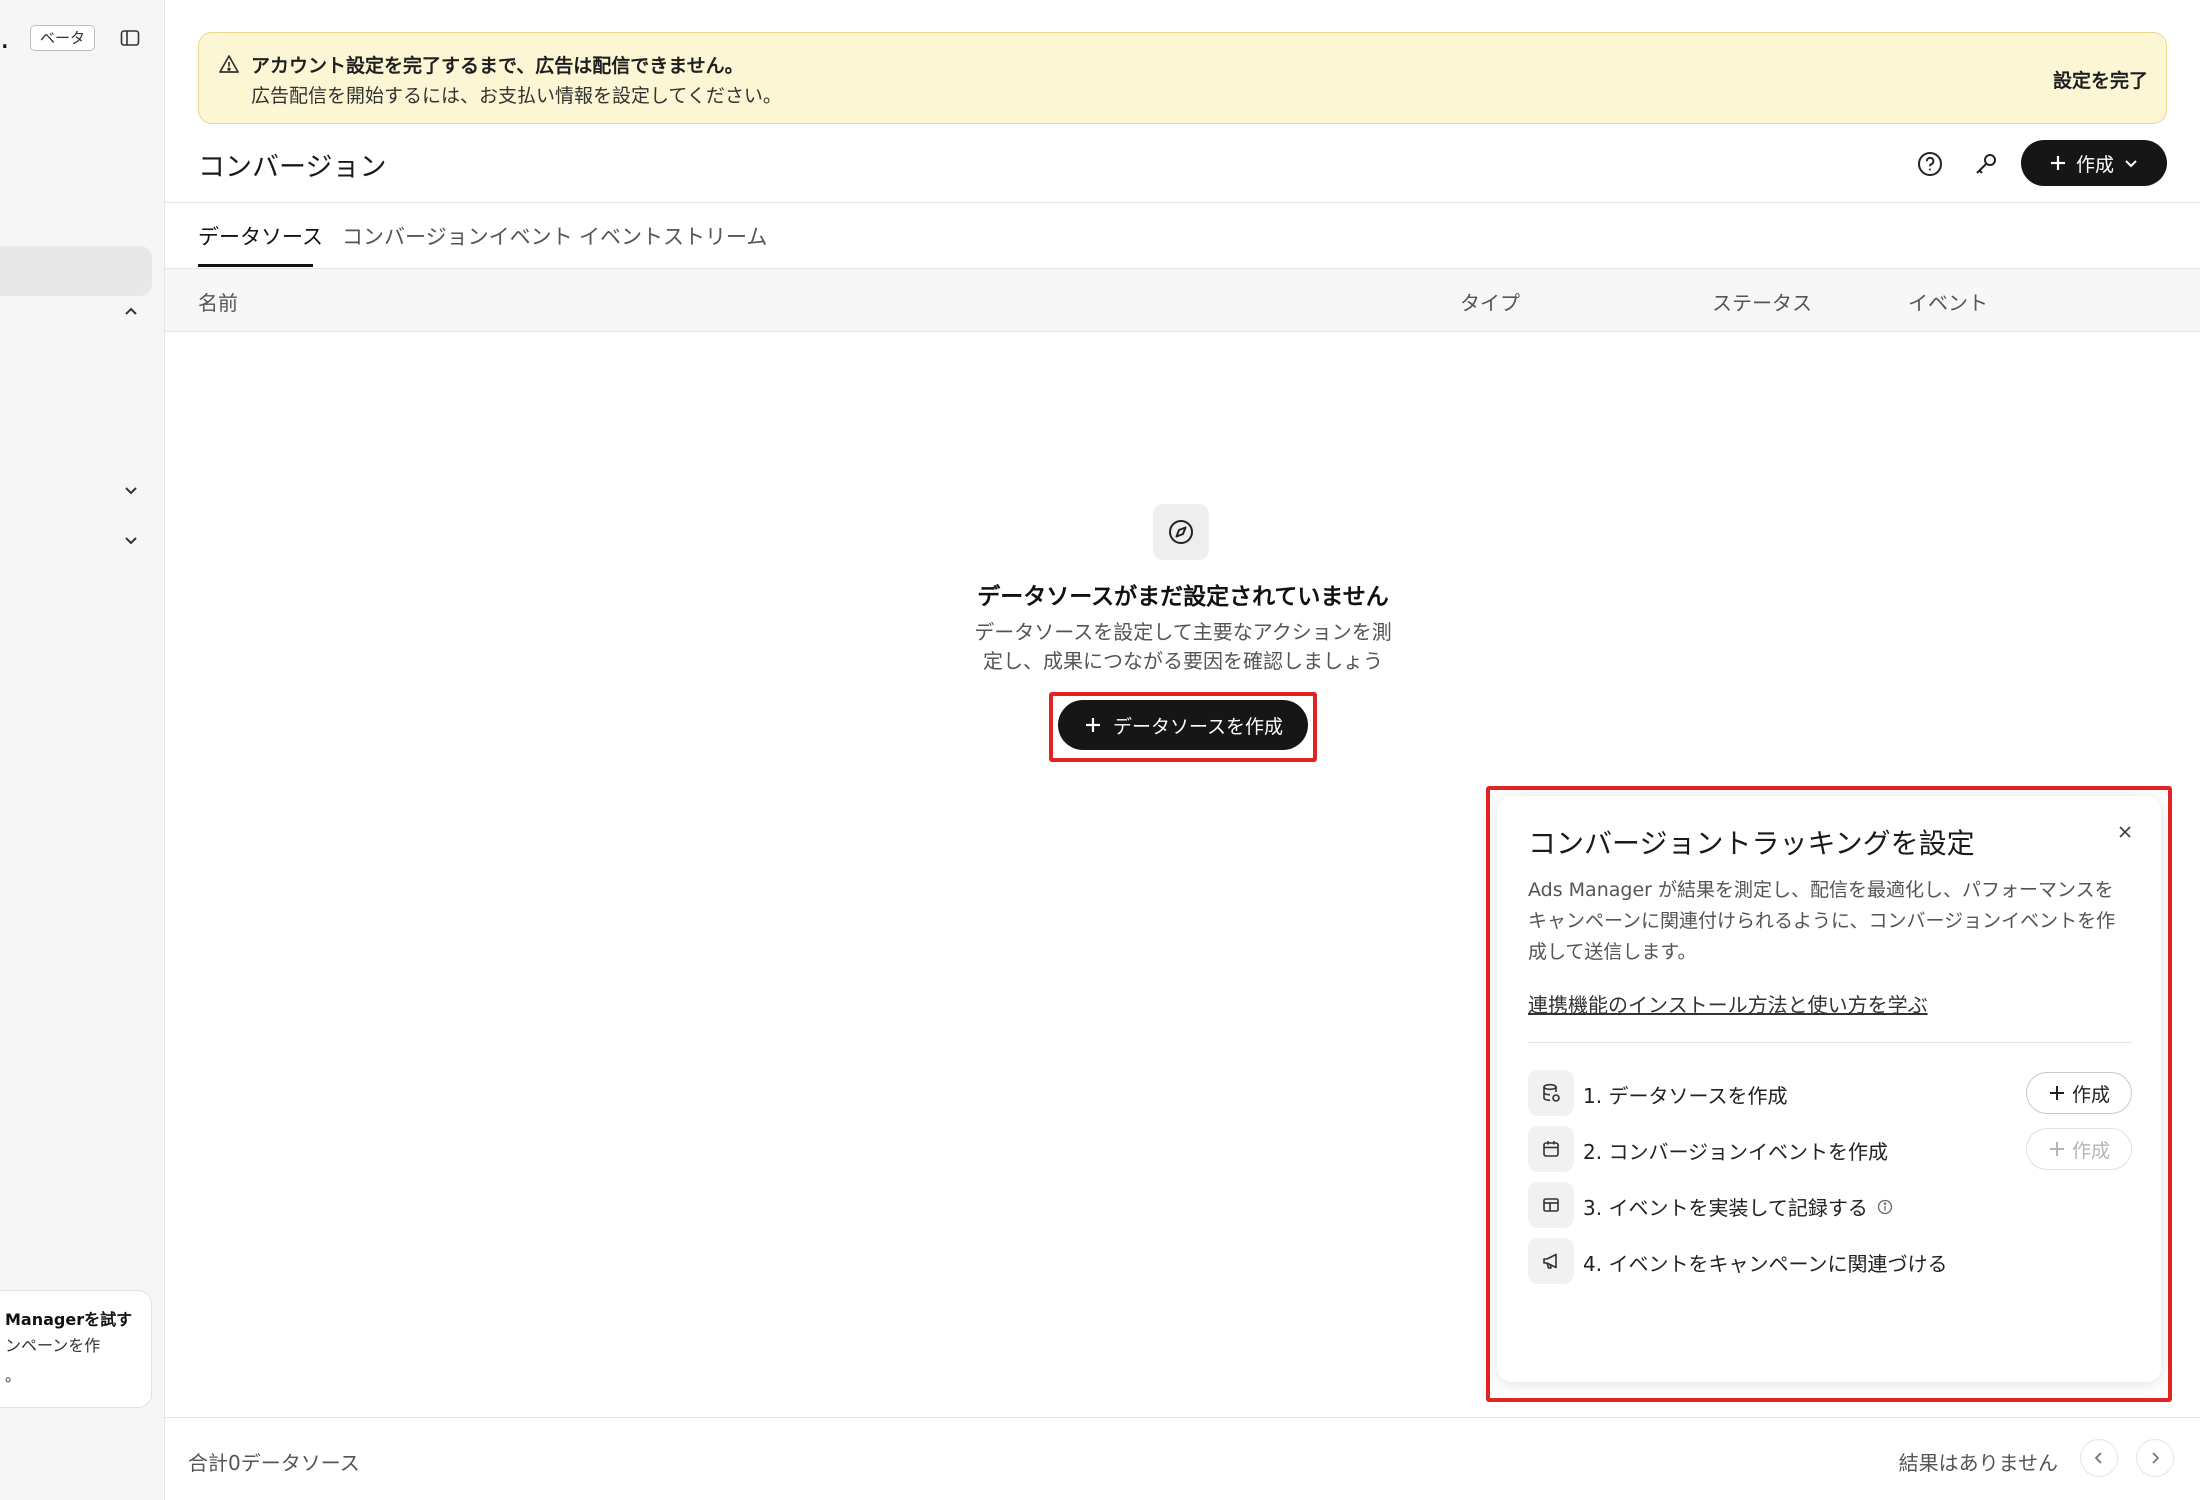  What do you see at coordinates (1728, 1003) in the screenshot?
I see `learn-integration-link: 連携機能のインストール方法と使い方を学ぶ` at bounding box center [1728, 1003].